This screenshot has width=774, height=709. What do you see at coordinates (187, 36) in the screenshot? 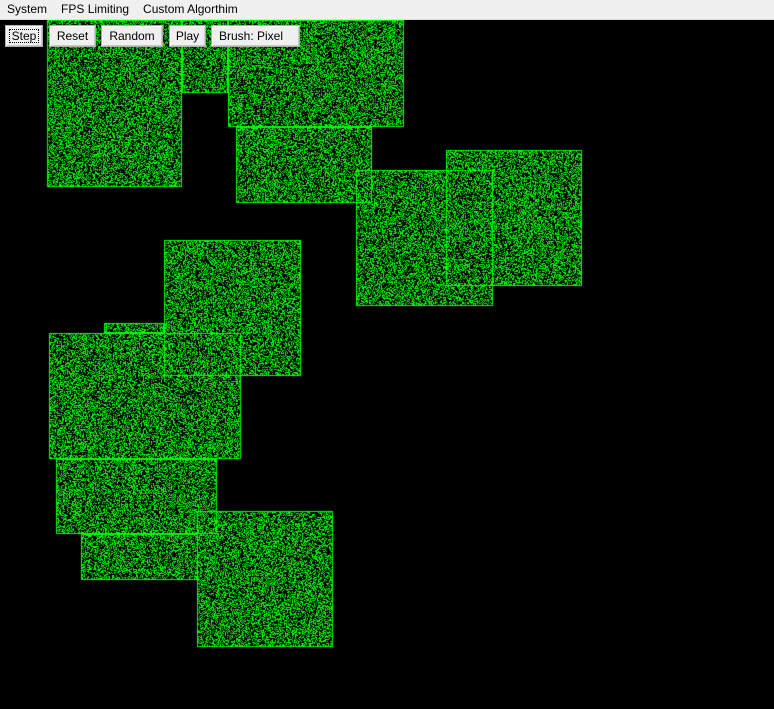
I see `play-button: Play` at bounding box center [187, 36].